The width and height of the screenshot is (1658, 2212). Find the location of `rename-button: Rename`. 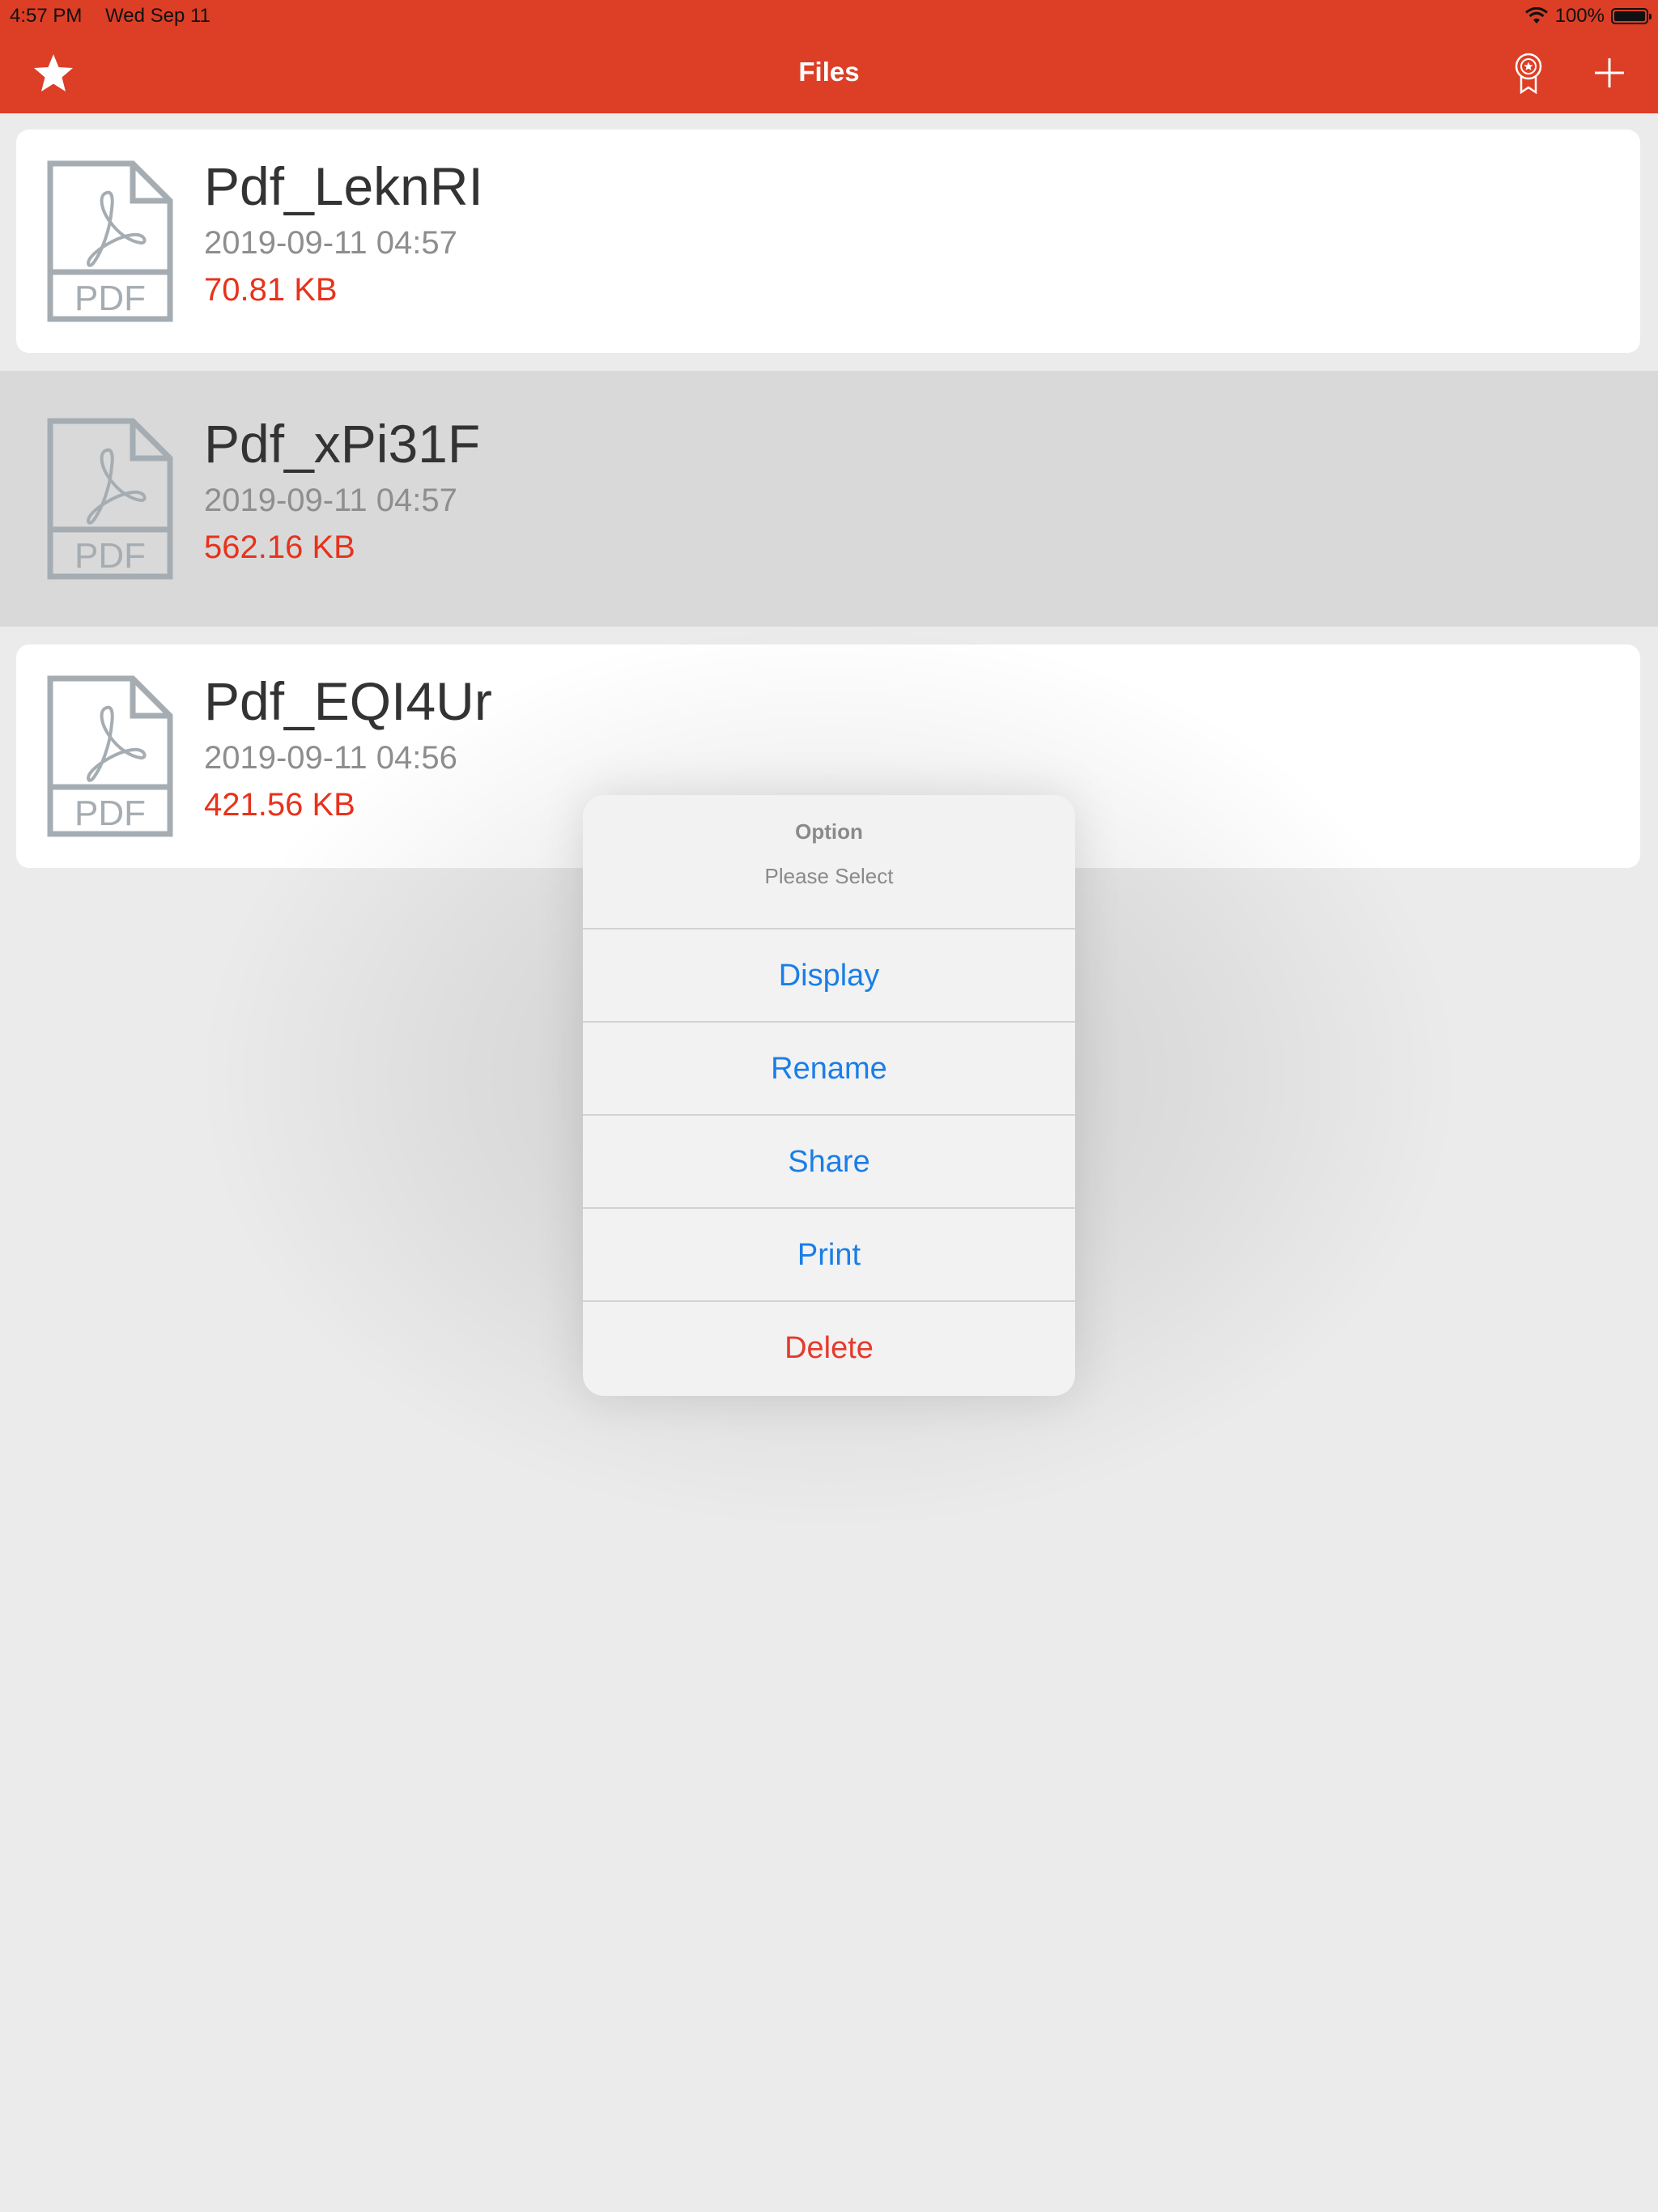

rename-button: Rename is located at coordinates (829, 1070).